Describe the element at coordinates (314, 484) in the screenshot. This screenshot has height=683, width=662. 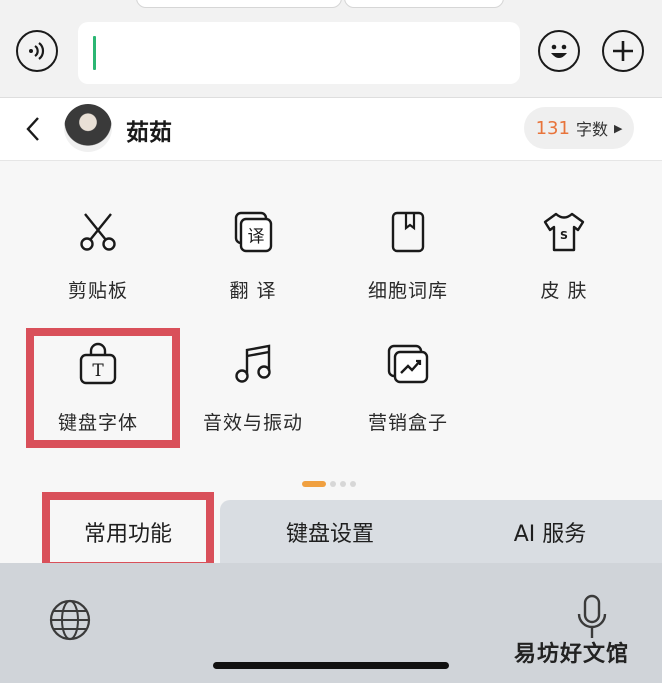
I see `page-dot-active` at that location.